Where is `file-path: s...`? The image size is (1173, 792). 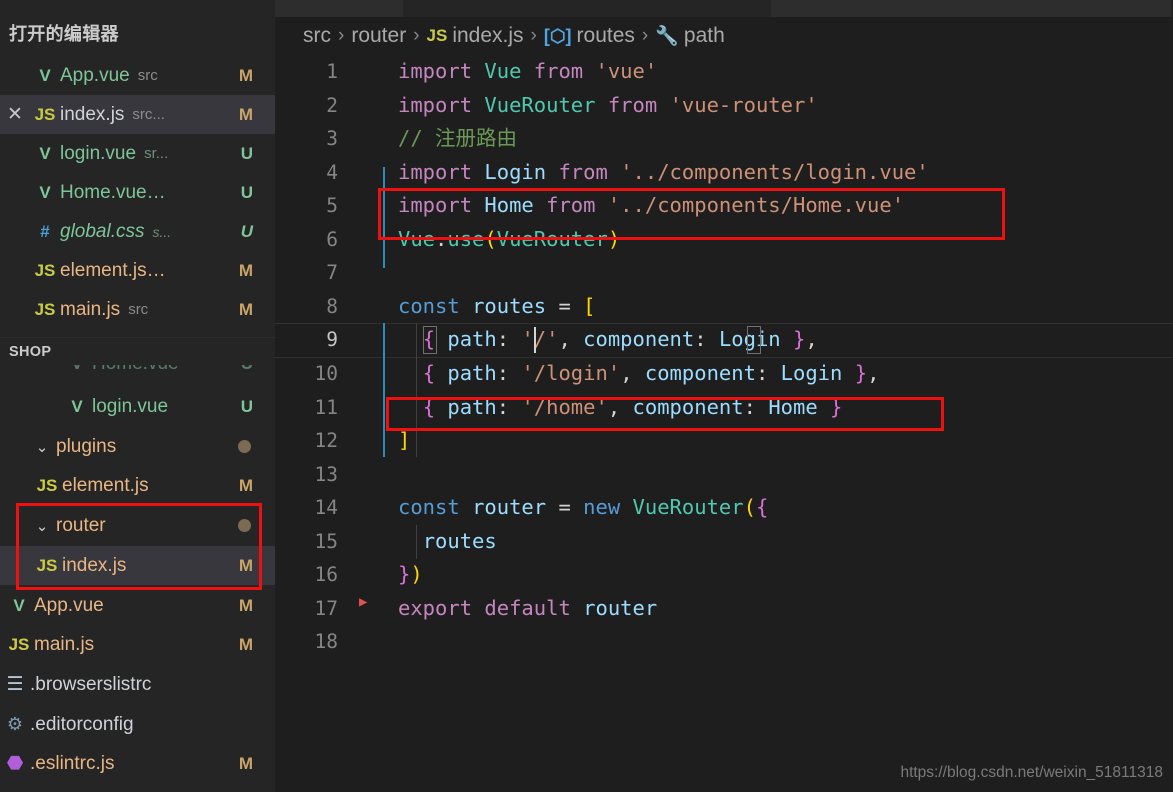 file-path: s... is located at coordinates (162, 231).